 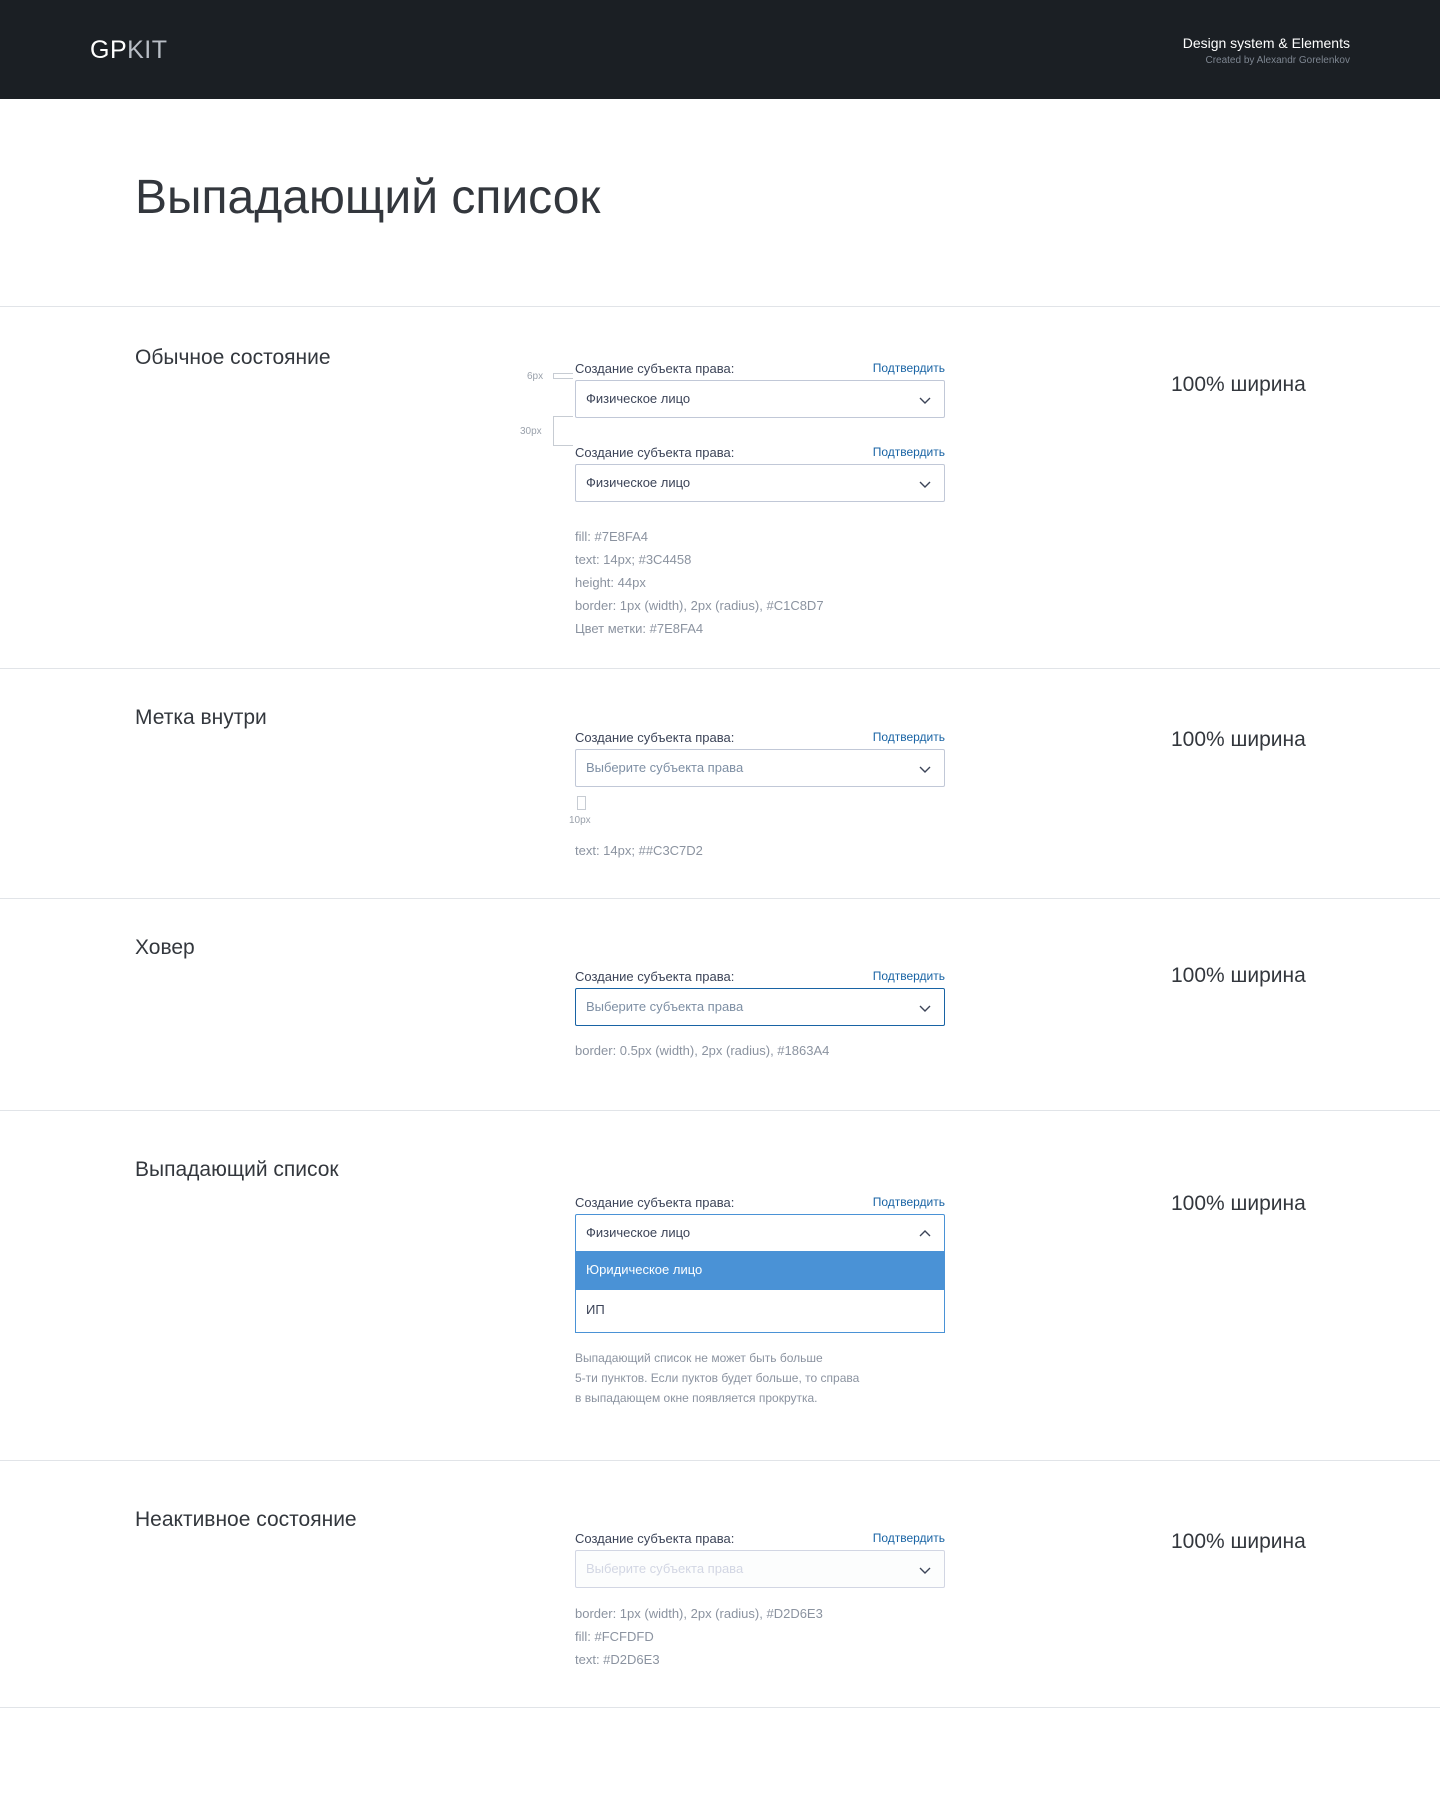 I want to click on spec-line: text: #D2D6E3, so click(x=617, y=1659).